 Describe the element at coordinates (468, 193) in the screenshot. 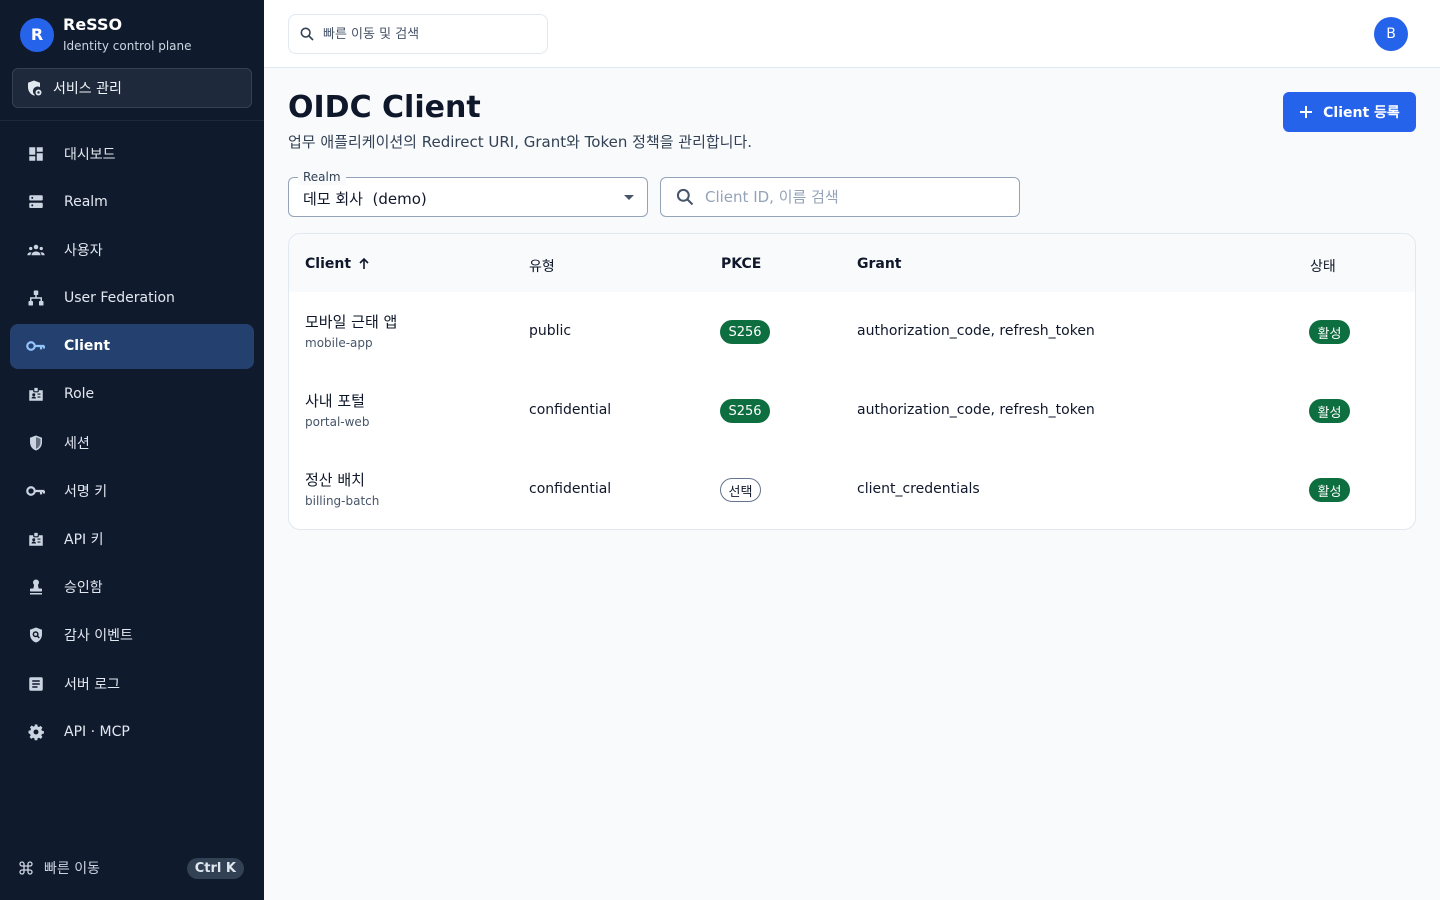

I see `realm-select: Realm 데모 회사 (demo)` at that location.